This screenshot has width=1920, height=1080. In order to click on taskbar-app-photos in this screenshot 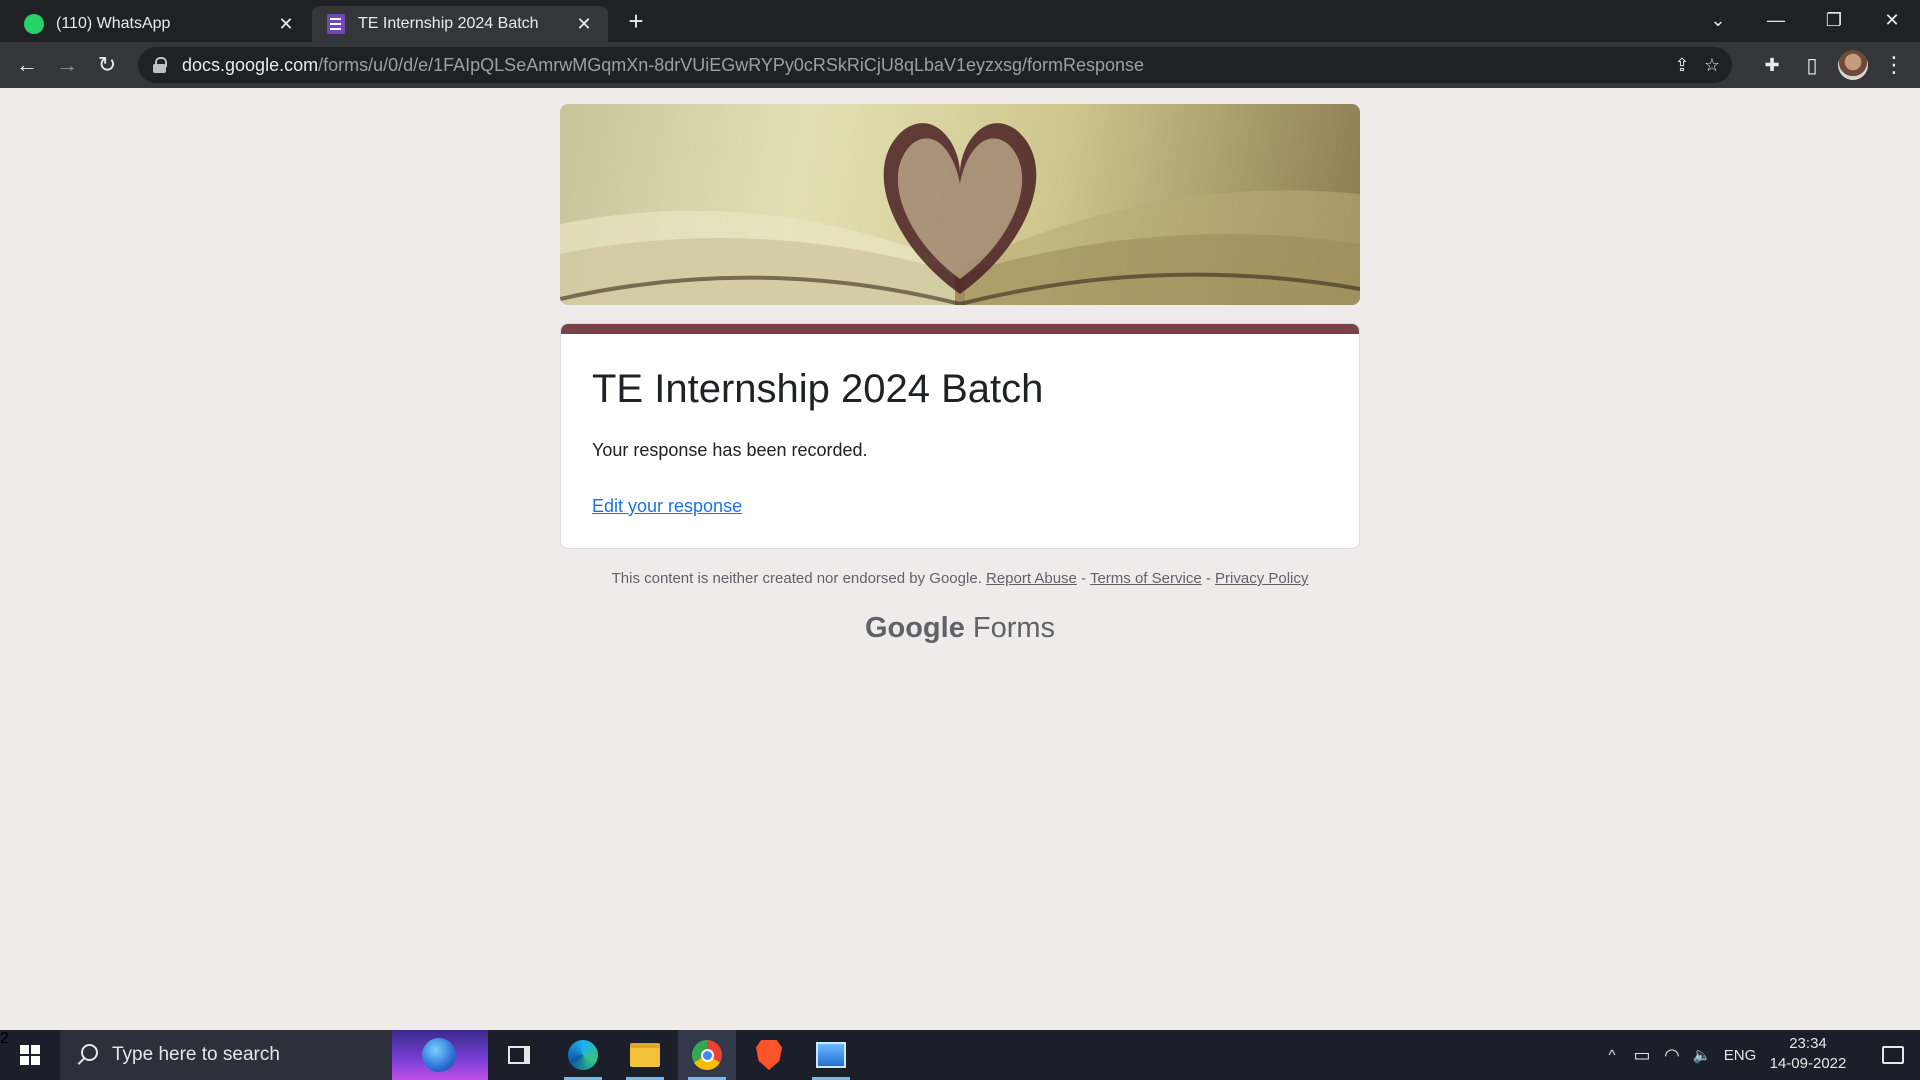, I will do `click(831, 1055)`.